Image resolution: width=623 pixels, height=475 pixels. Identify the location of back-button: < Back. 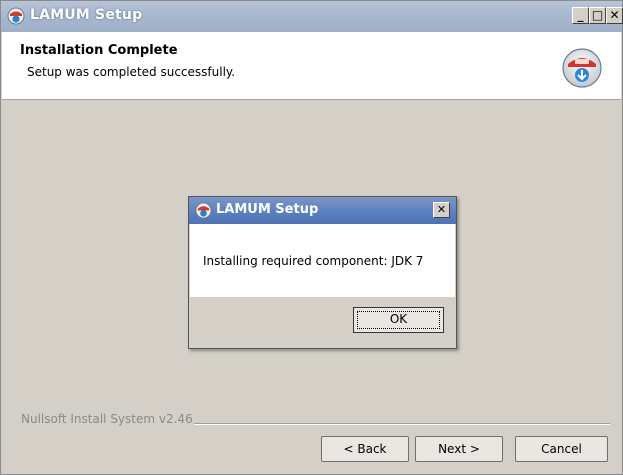
(365, 449).